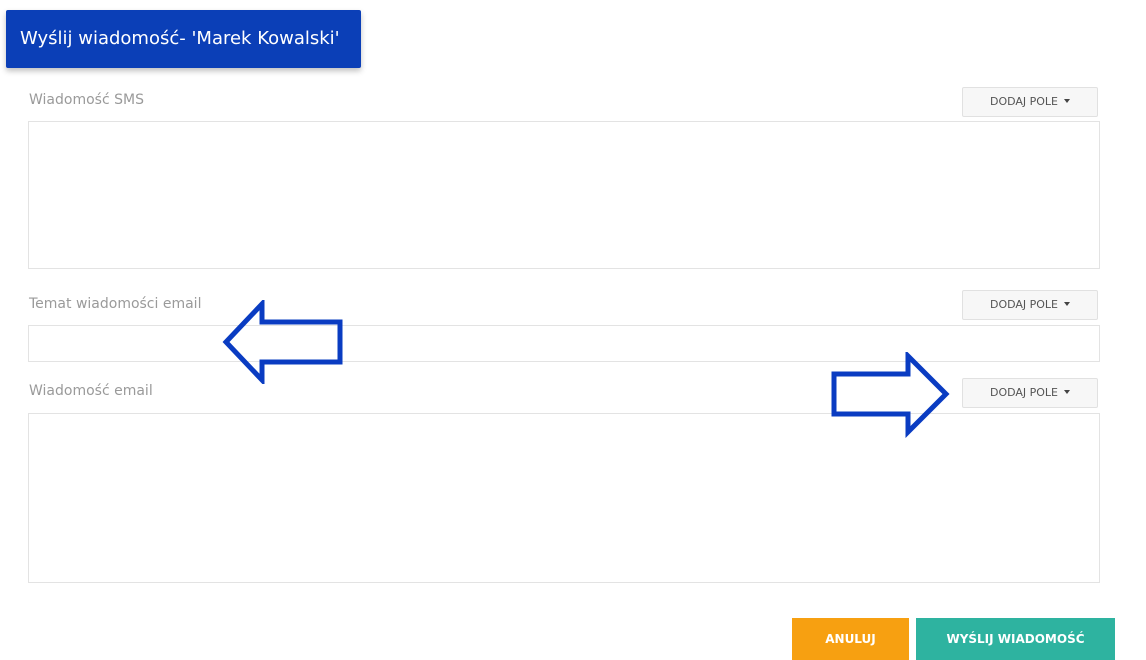  What do you see at coordinates (183, 39) in the screenshot?
I see `dialog-title: Wyślij wiadomość- 'Marek Kowalski'` at bounding box center [183, 39].